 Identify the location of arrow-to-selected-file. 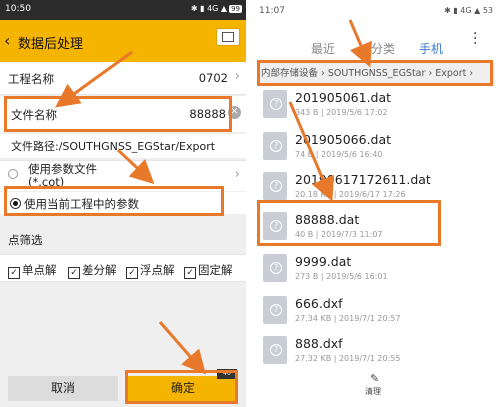
(311, 151).